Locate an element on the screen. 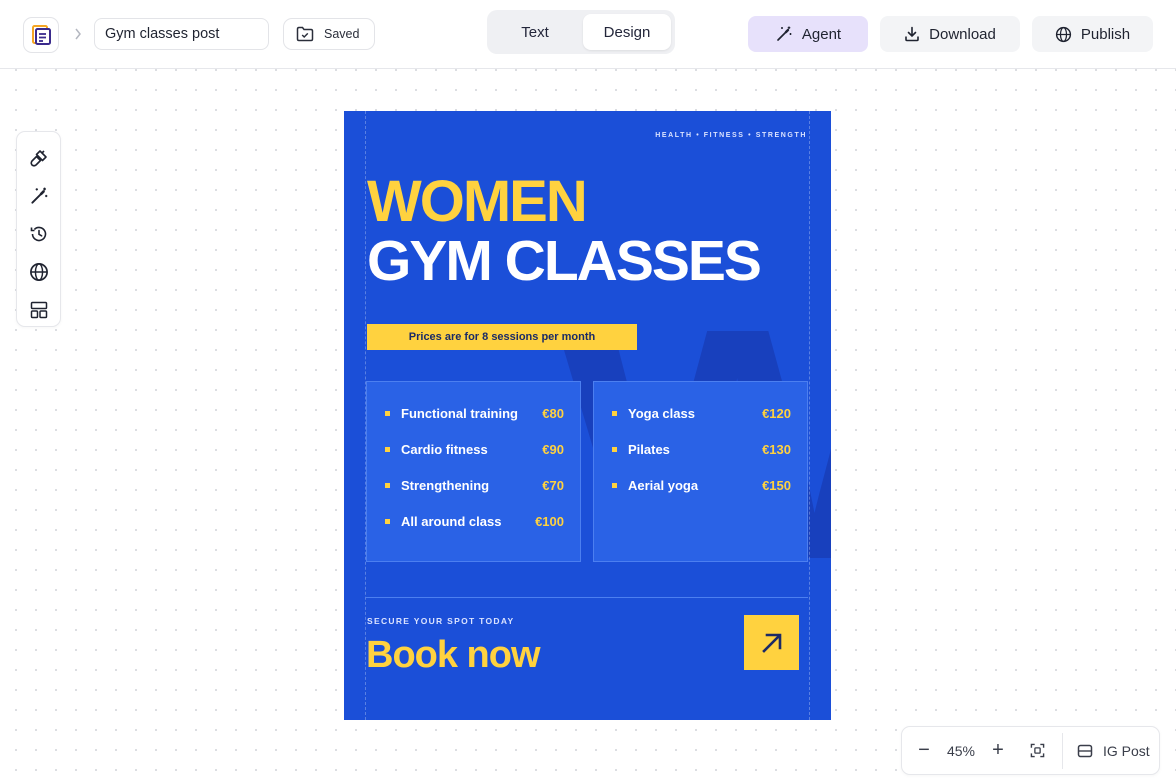  poster-title-line1: WOMEN is located at coordinates (477, 202).